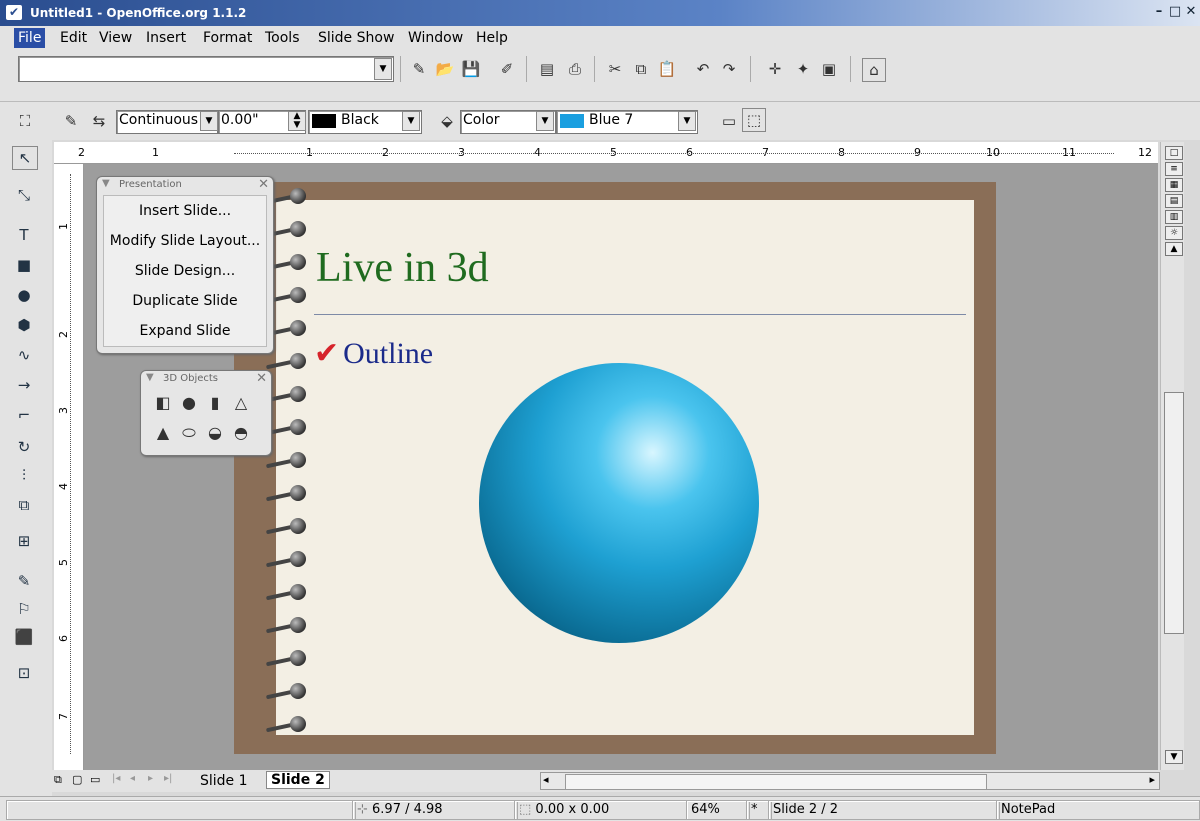  Describe the element at coordinates (575, 69) in the screenshot. I see `print-icon: ⎙` at that location.